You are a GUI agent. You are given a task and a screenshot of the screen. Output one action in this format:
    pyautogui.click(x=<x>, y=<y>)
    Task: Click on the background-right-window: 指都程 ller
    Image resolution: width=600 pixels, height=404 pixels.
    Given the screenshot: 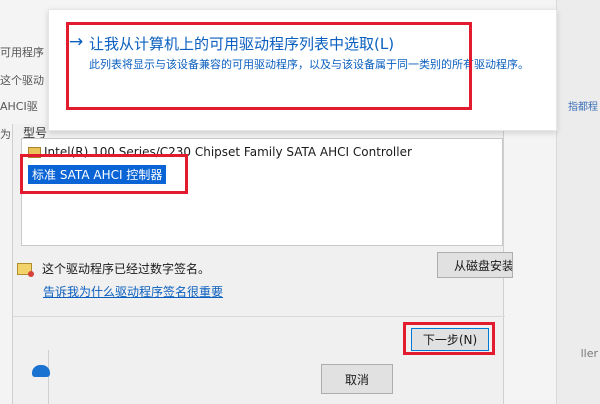 What is the action you would take?
    pyautogui.click(x=578, y=202)
    